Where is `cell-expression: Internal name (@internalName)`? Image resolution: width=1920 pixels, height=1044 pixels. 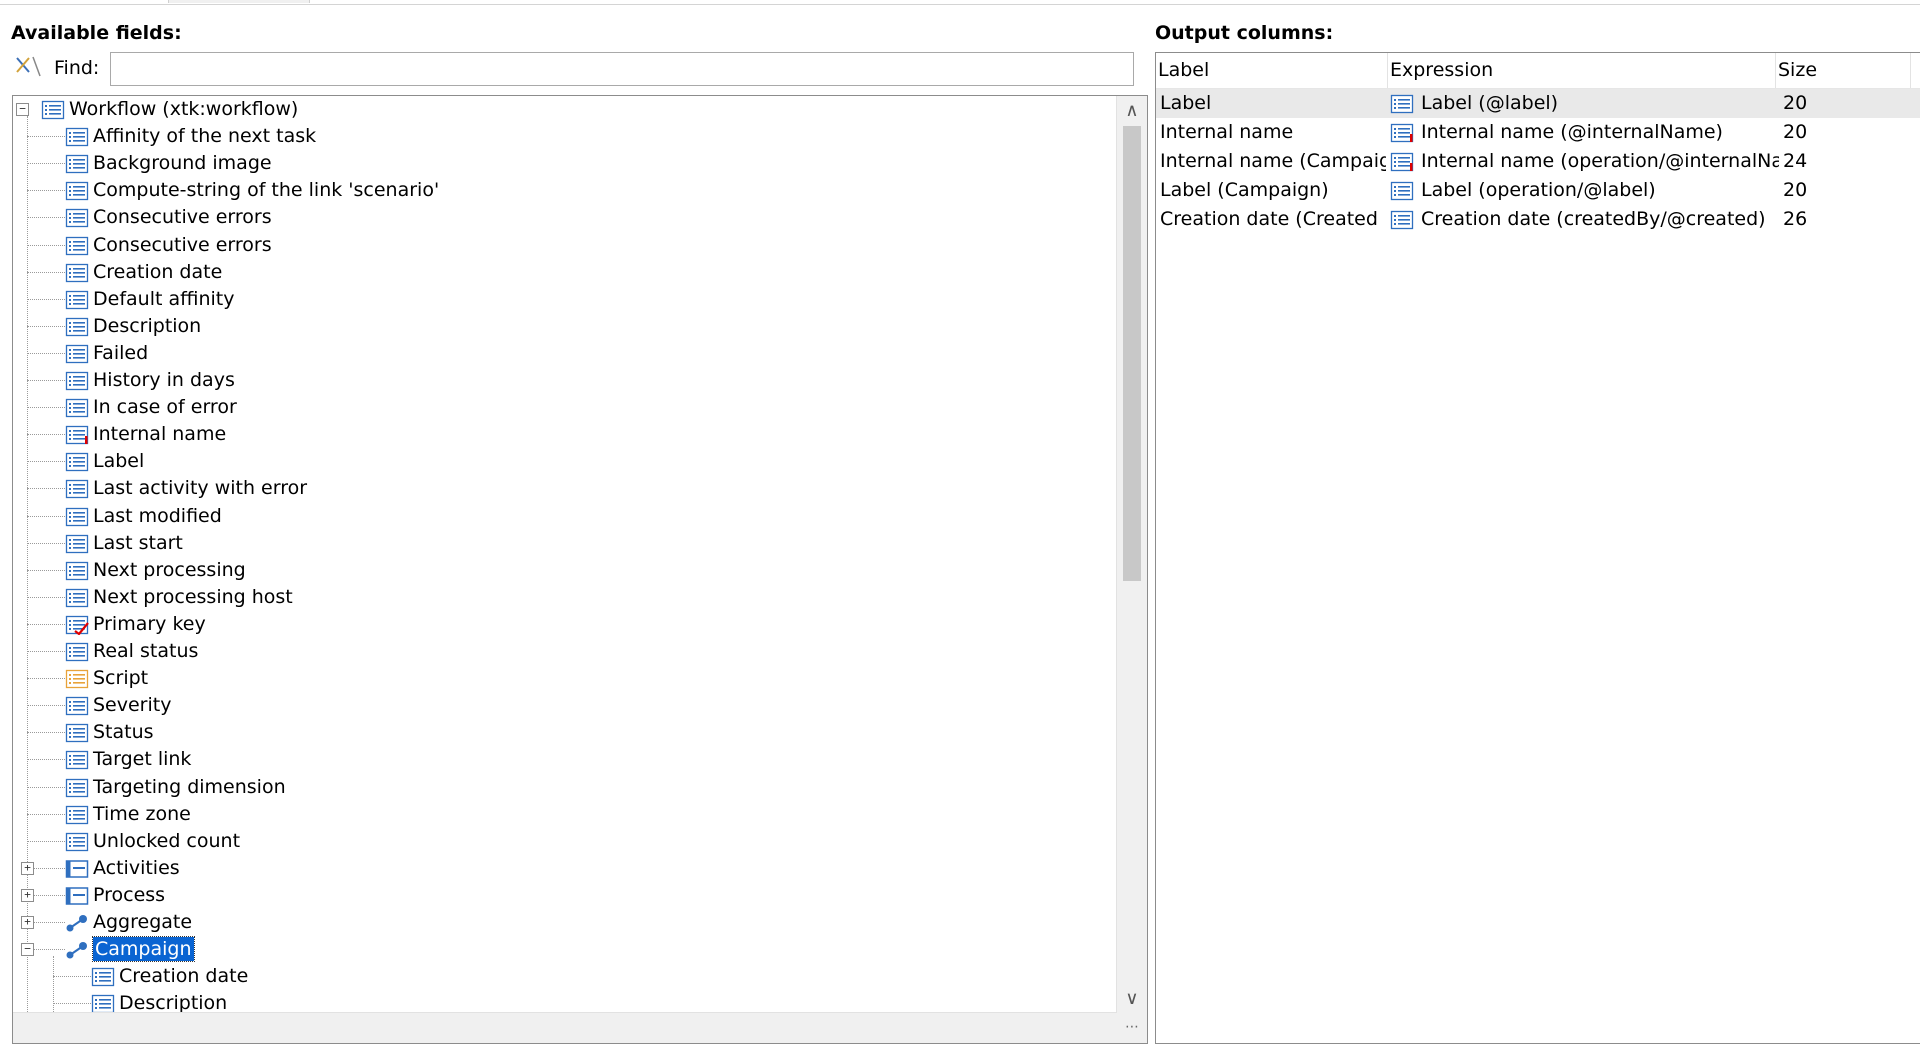 cell-expression: Internal name (@internalName) is located at coordinates (1600, 132).